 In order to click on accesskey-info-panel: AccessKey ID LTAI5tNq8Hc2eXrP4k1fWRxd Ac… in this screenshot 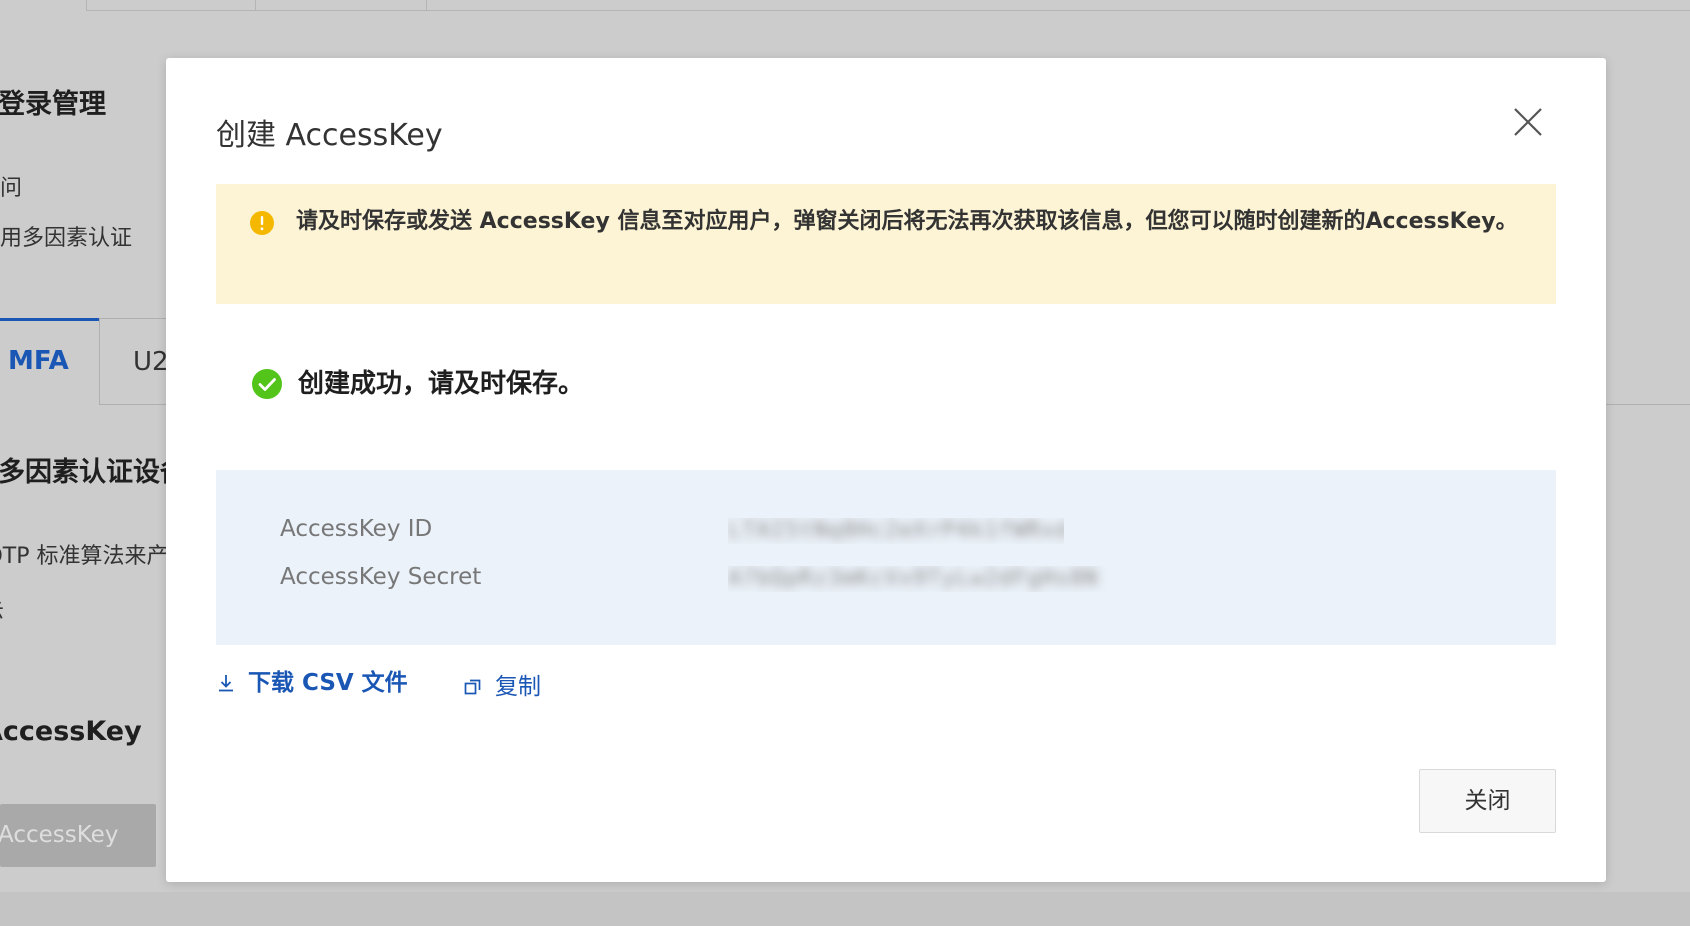, I will do `click(886, 557)`.